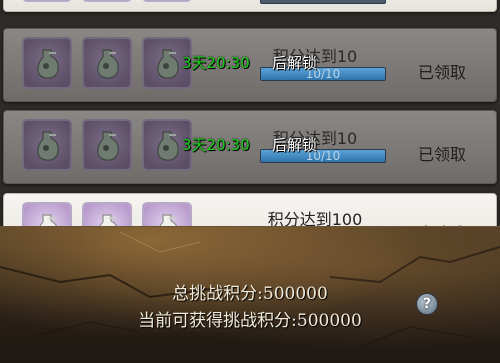 Image resolution: width=500 pixels, height=363 pixels. What do you see at coordinates (250, 211) in the screenshot?
I see `reward-row: 积分达到100 未达成` at bounding box center [250, 211].